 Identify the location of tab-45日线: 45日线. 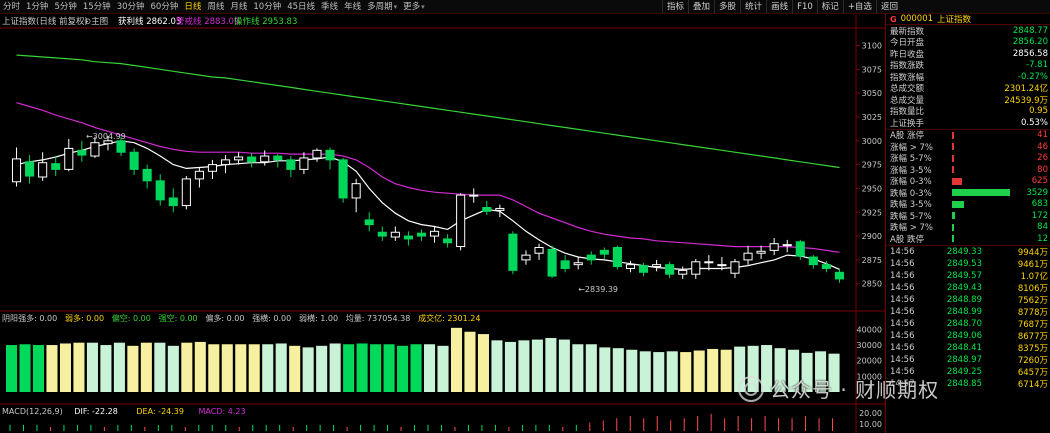
(301, 7).